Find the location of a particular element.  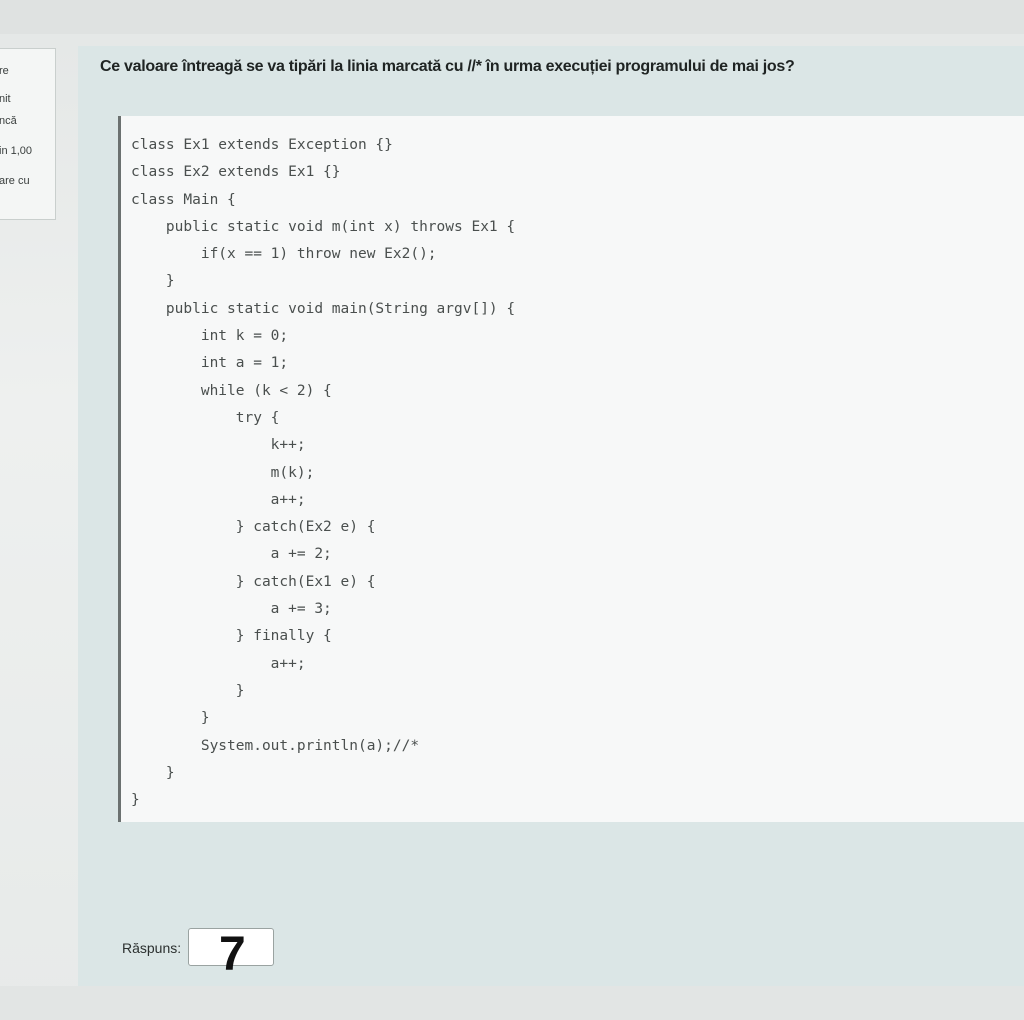

code-line: a += 3; is located at coordinates (231, 609).